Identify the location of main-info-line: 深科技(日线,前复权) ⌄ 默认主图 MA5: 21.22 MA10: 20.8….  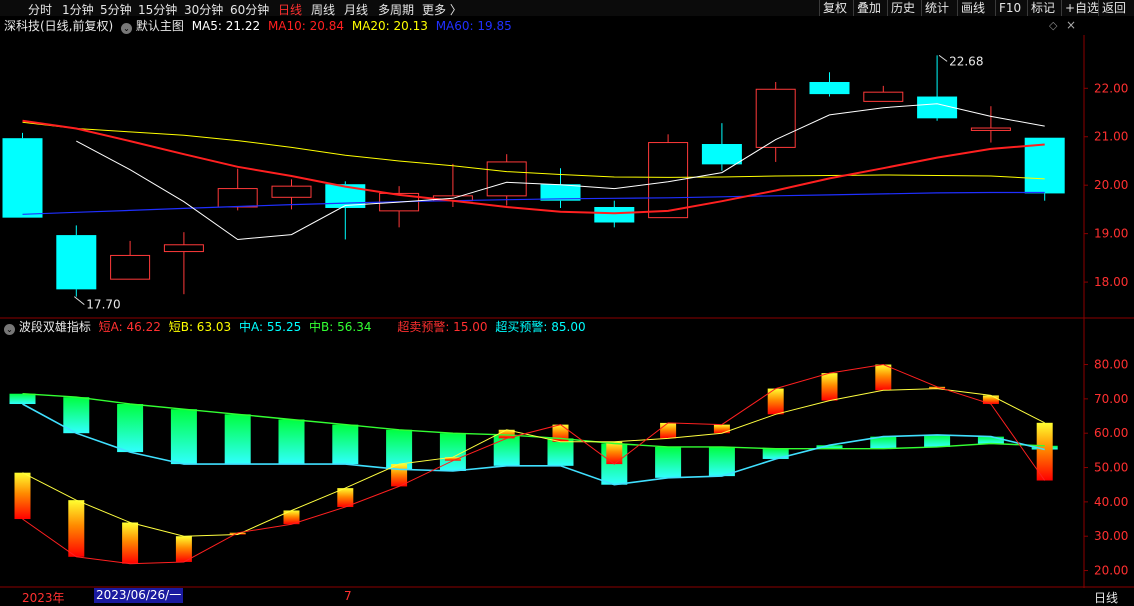
(258, 26).